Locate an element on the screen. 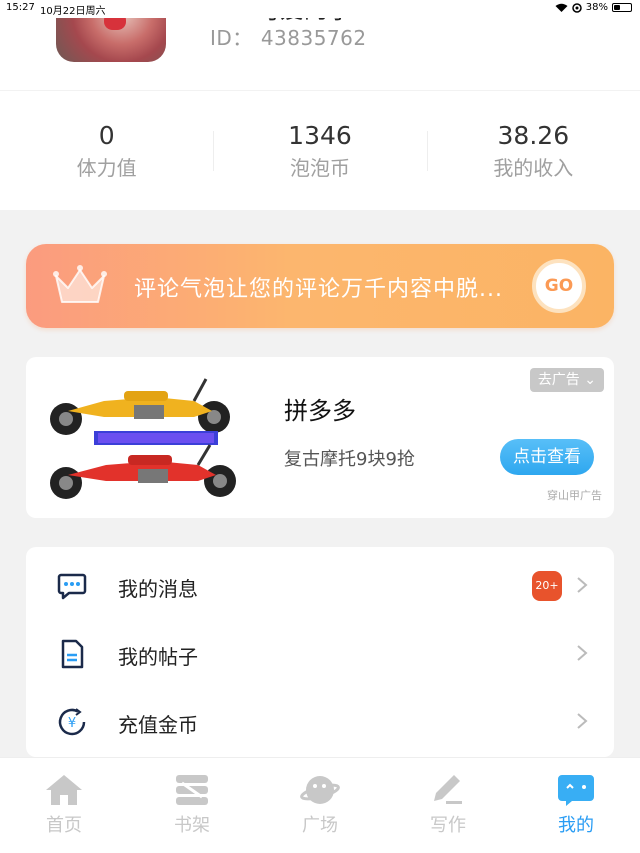 Image resolution: width=640 pixels, height=853 pixels. ad-view-button: 点击查看 is located at coordinates (547, 457).